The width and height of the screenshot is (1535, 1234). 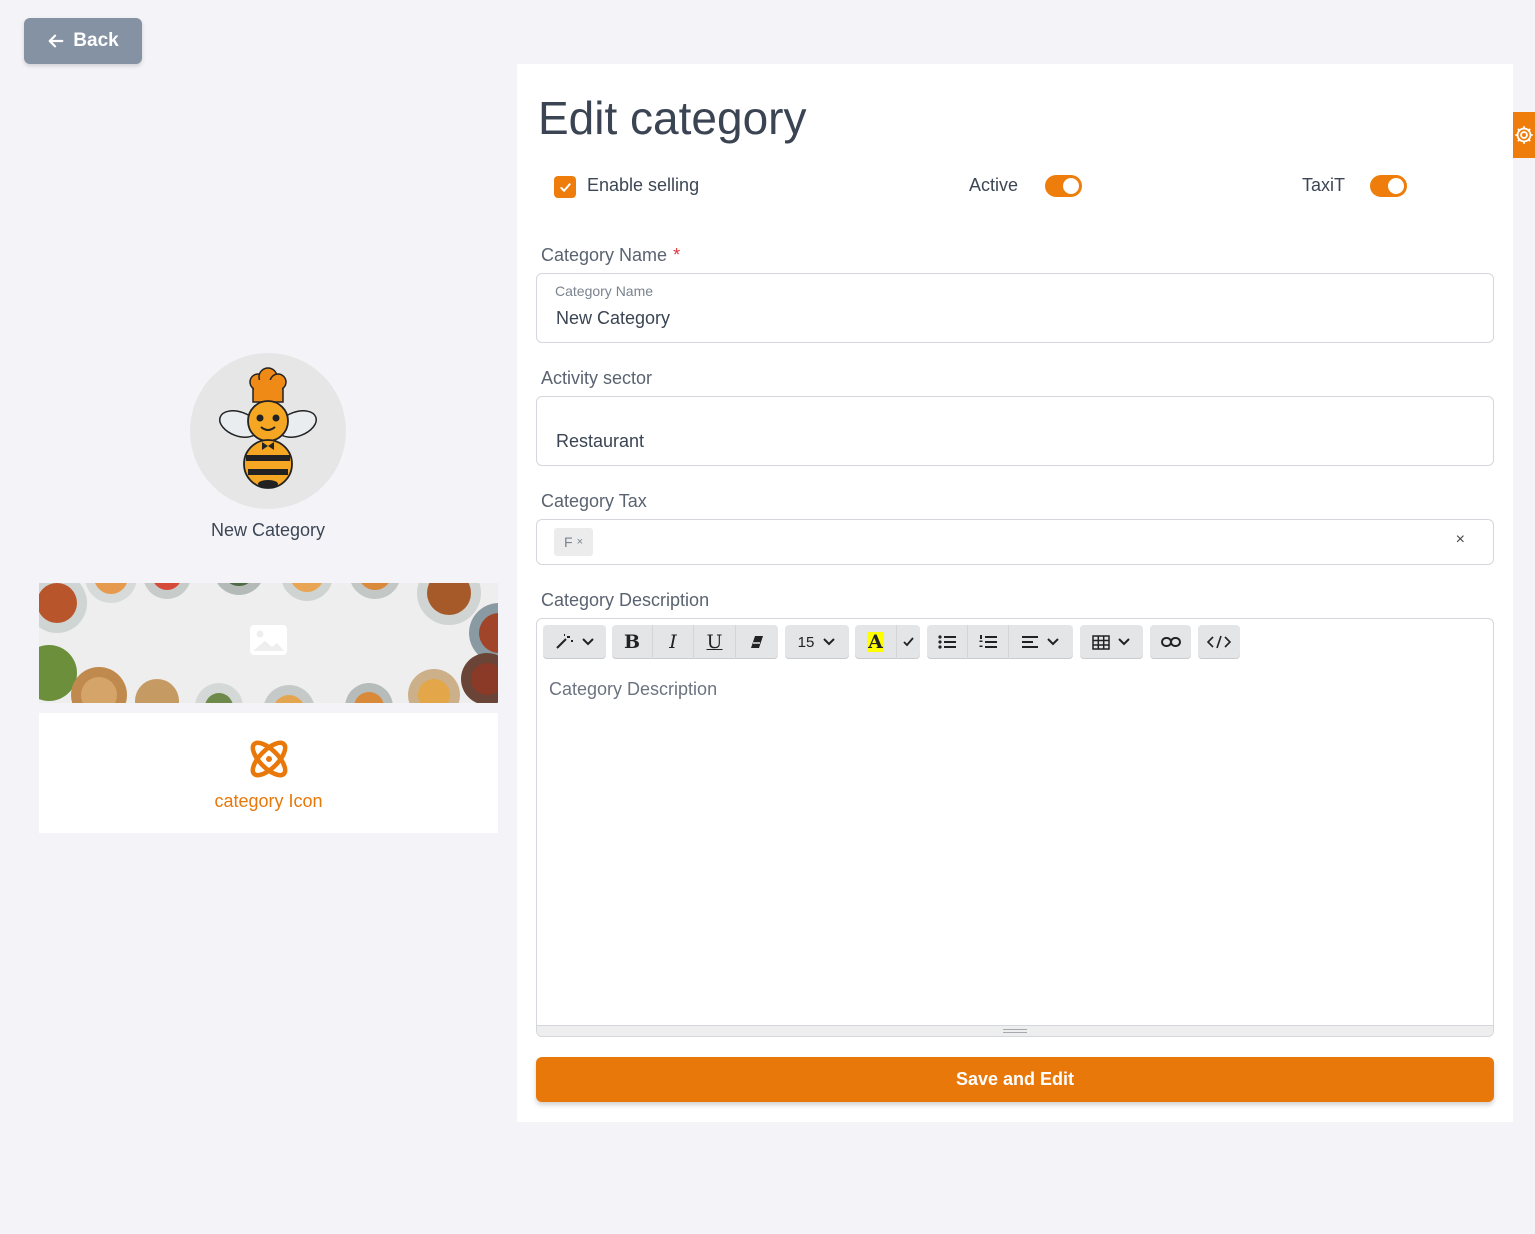 I want to click on eraser-icon, so click(x=757, y=642).